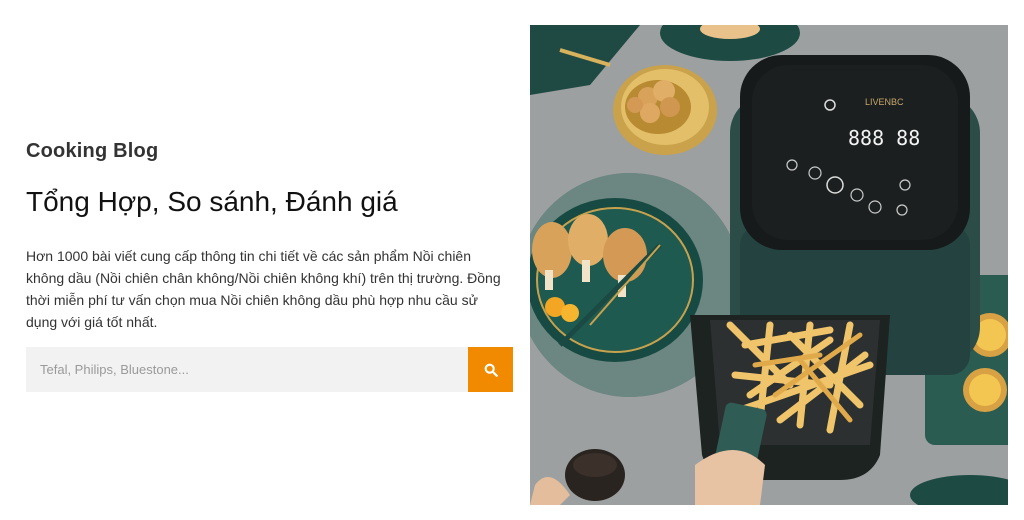 The height and width of the screenshot is (520, 1024). What do you see at coordinates (884, 102) in the screenshot?
I see `brand-logo: LIVENBC` at bounding box center [884, 102].